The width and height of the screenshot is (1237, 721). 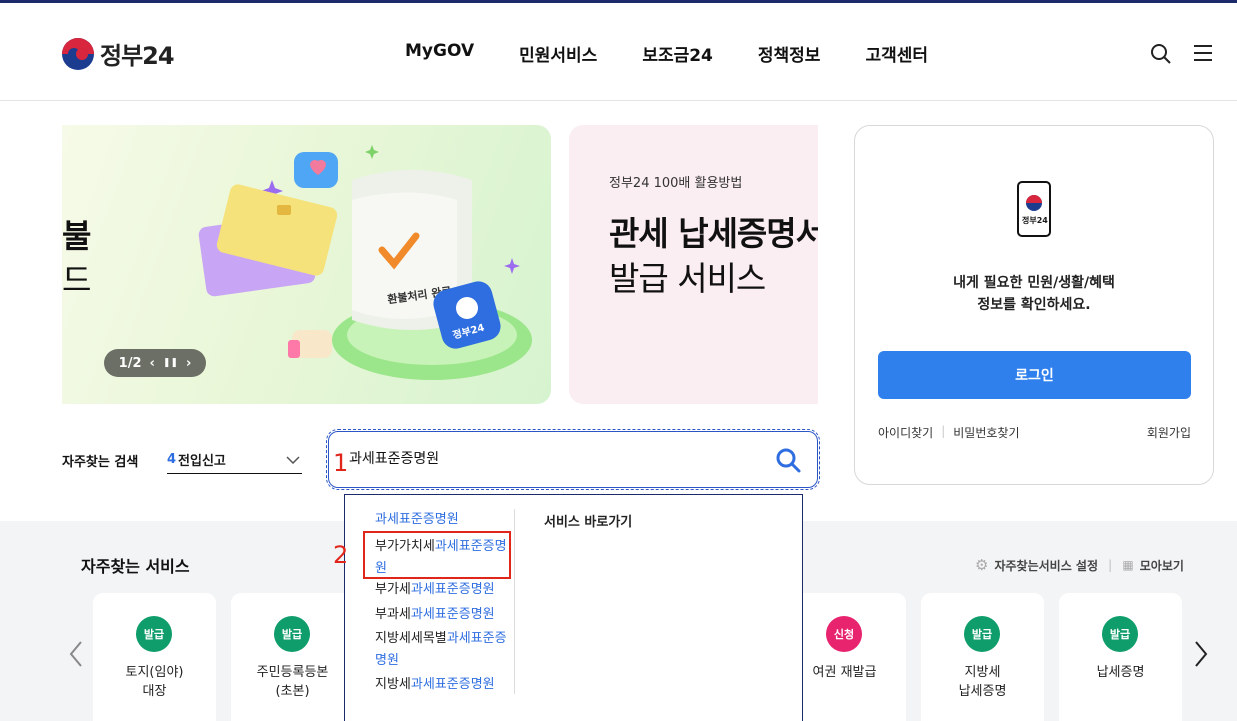 I want to click on find-password-link: 비밀번호찾기, so click(x=986, y=432).